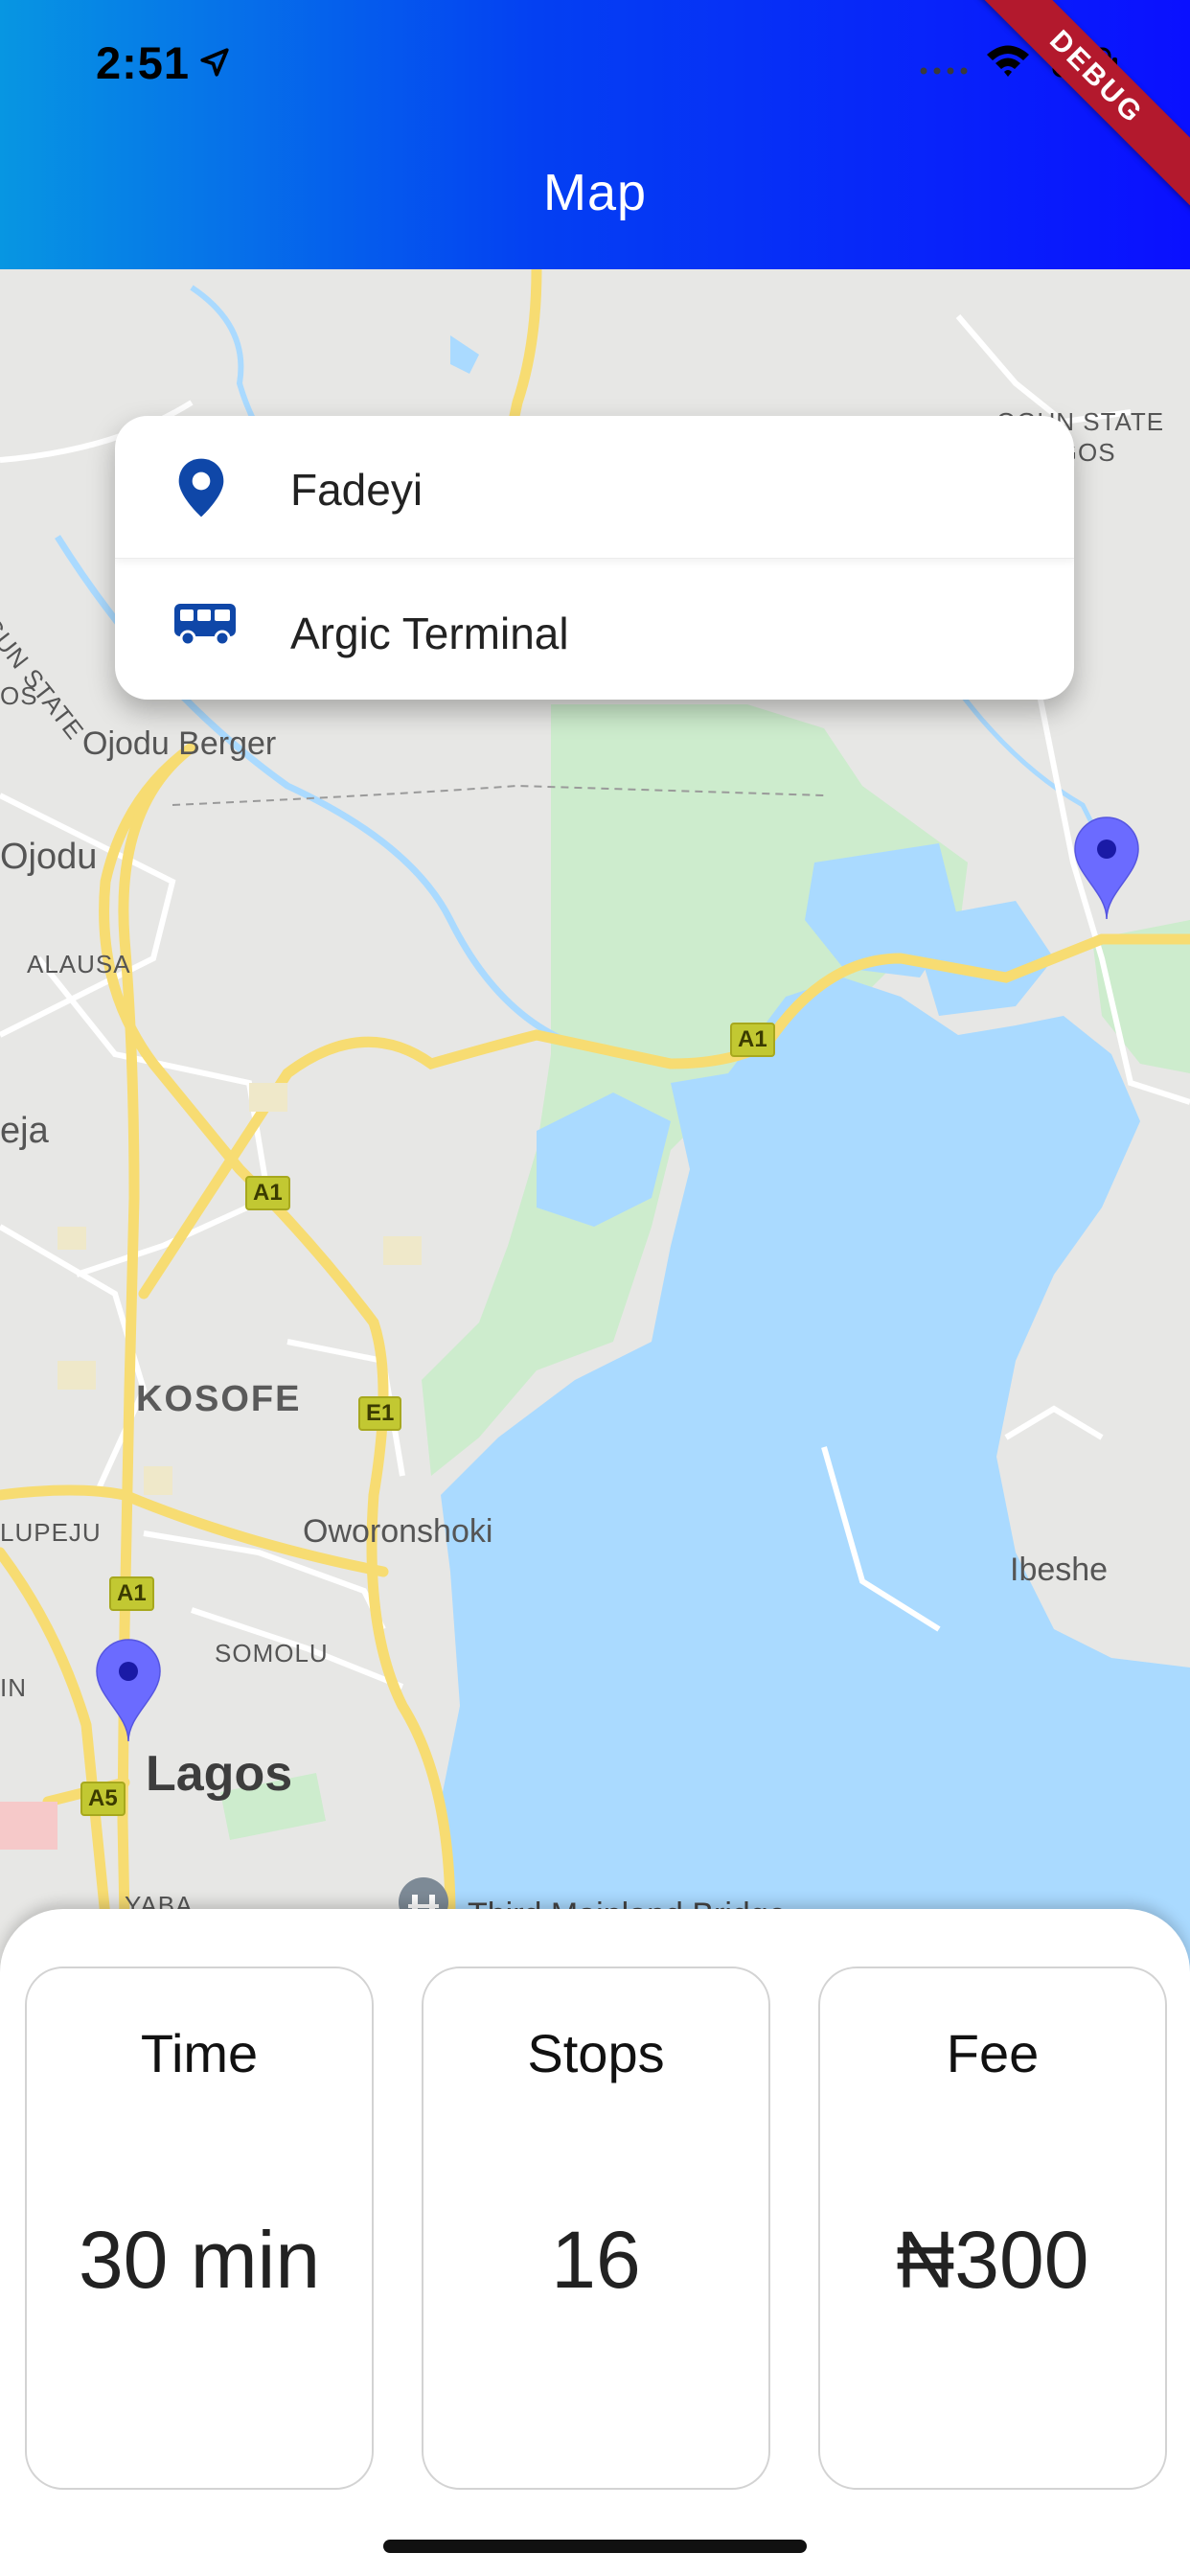  I want to click on origin-row: Fadeyi, so click(594, 487).